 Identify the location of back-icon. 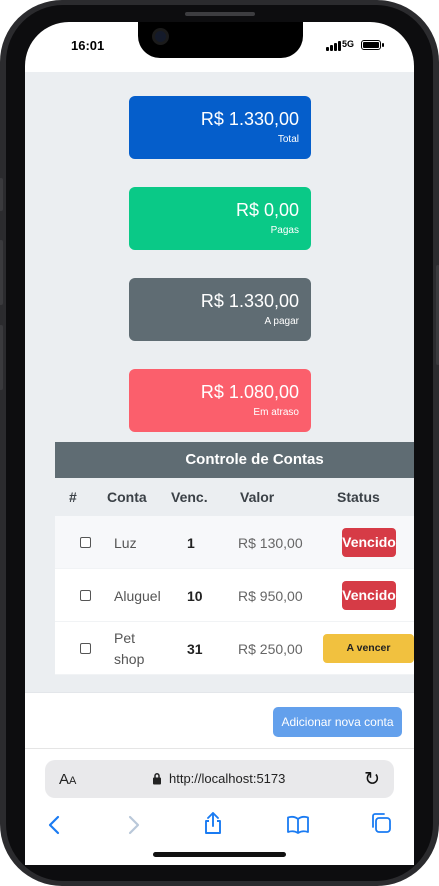
(54, 825).